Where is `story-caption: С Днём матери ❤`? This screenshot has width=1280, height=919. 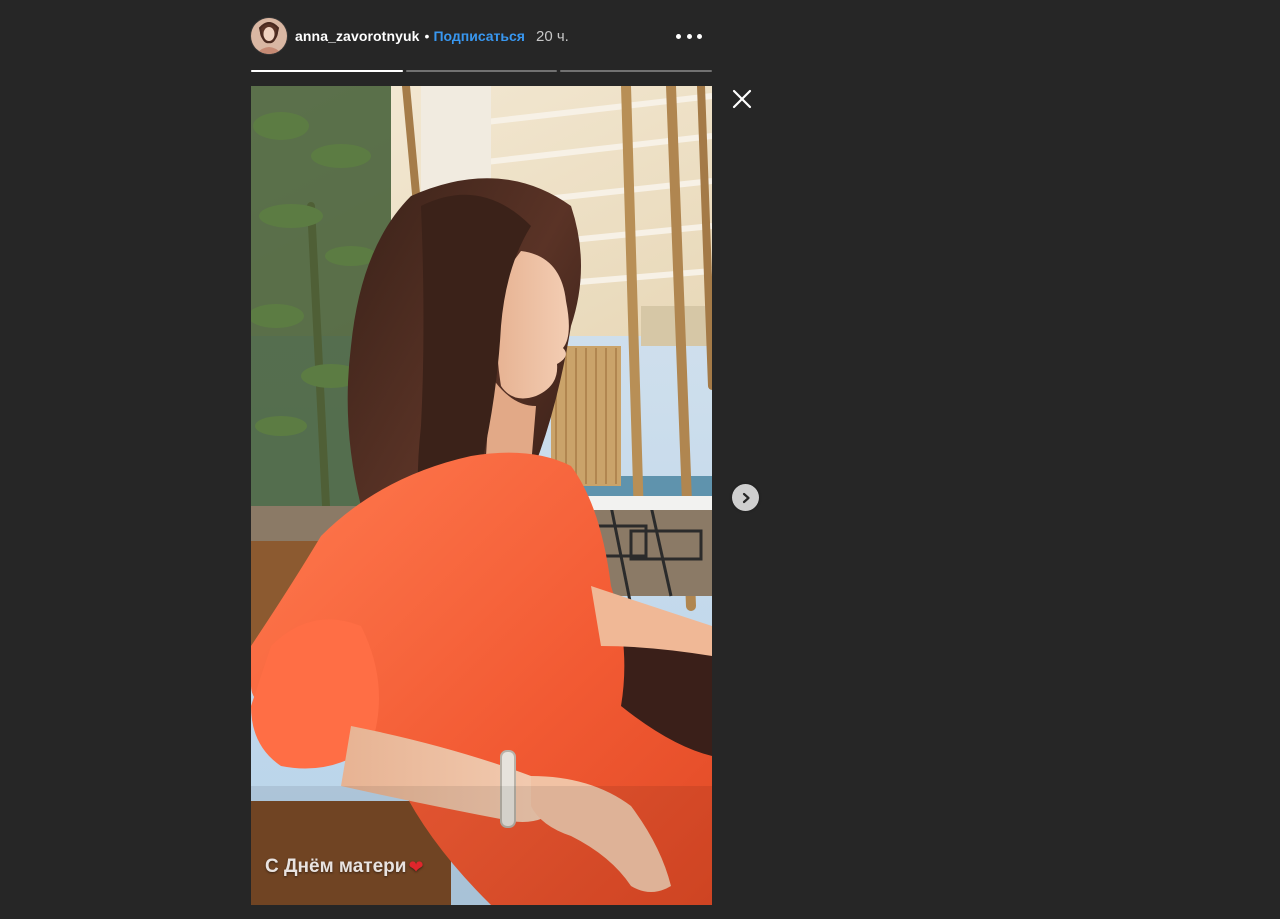
story-caption: С Днём матери ❤ is located at coordinates (344, 867).